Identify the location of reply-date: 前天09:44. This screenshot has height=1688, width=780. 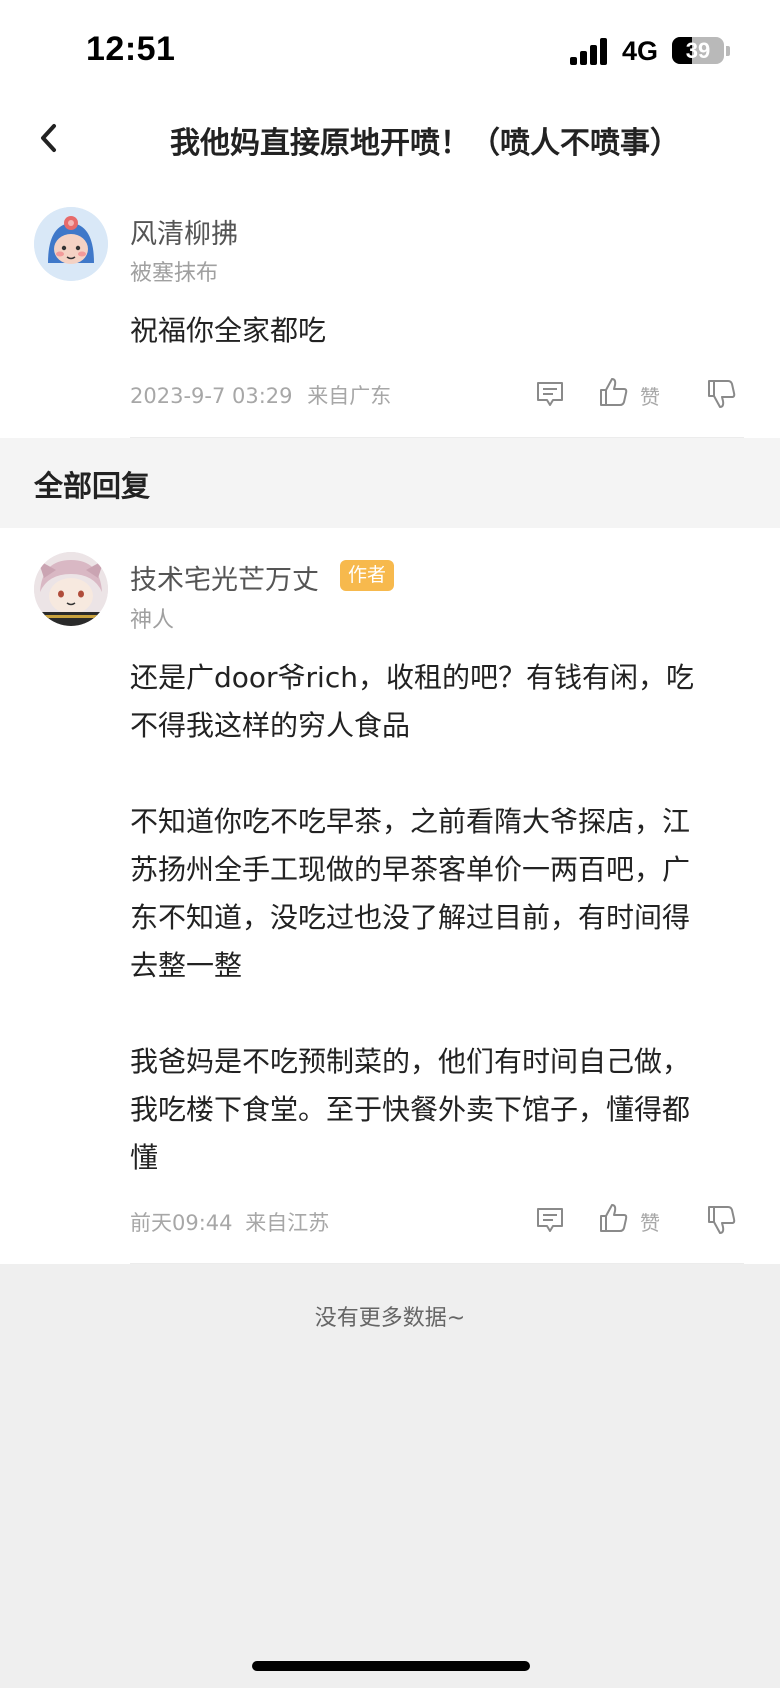
(181, 1223).